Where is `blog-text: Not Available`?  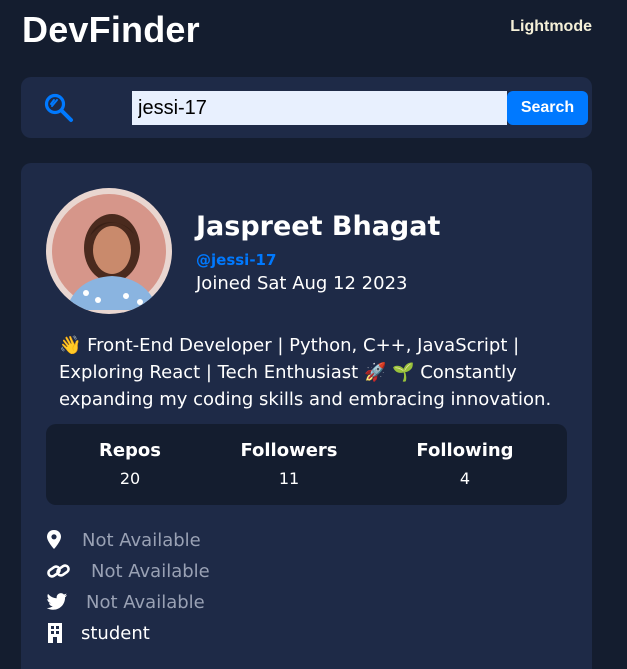 blog-text: Not Available is located at coordinates (150, 571).